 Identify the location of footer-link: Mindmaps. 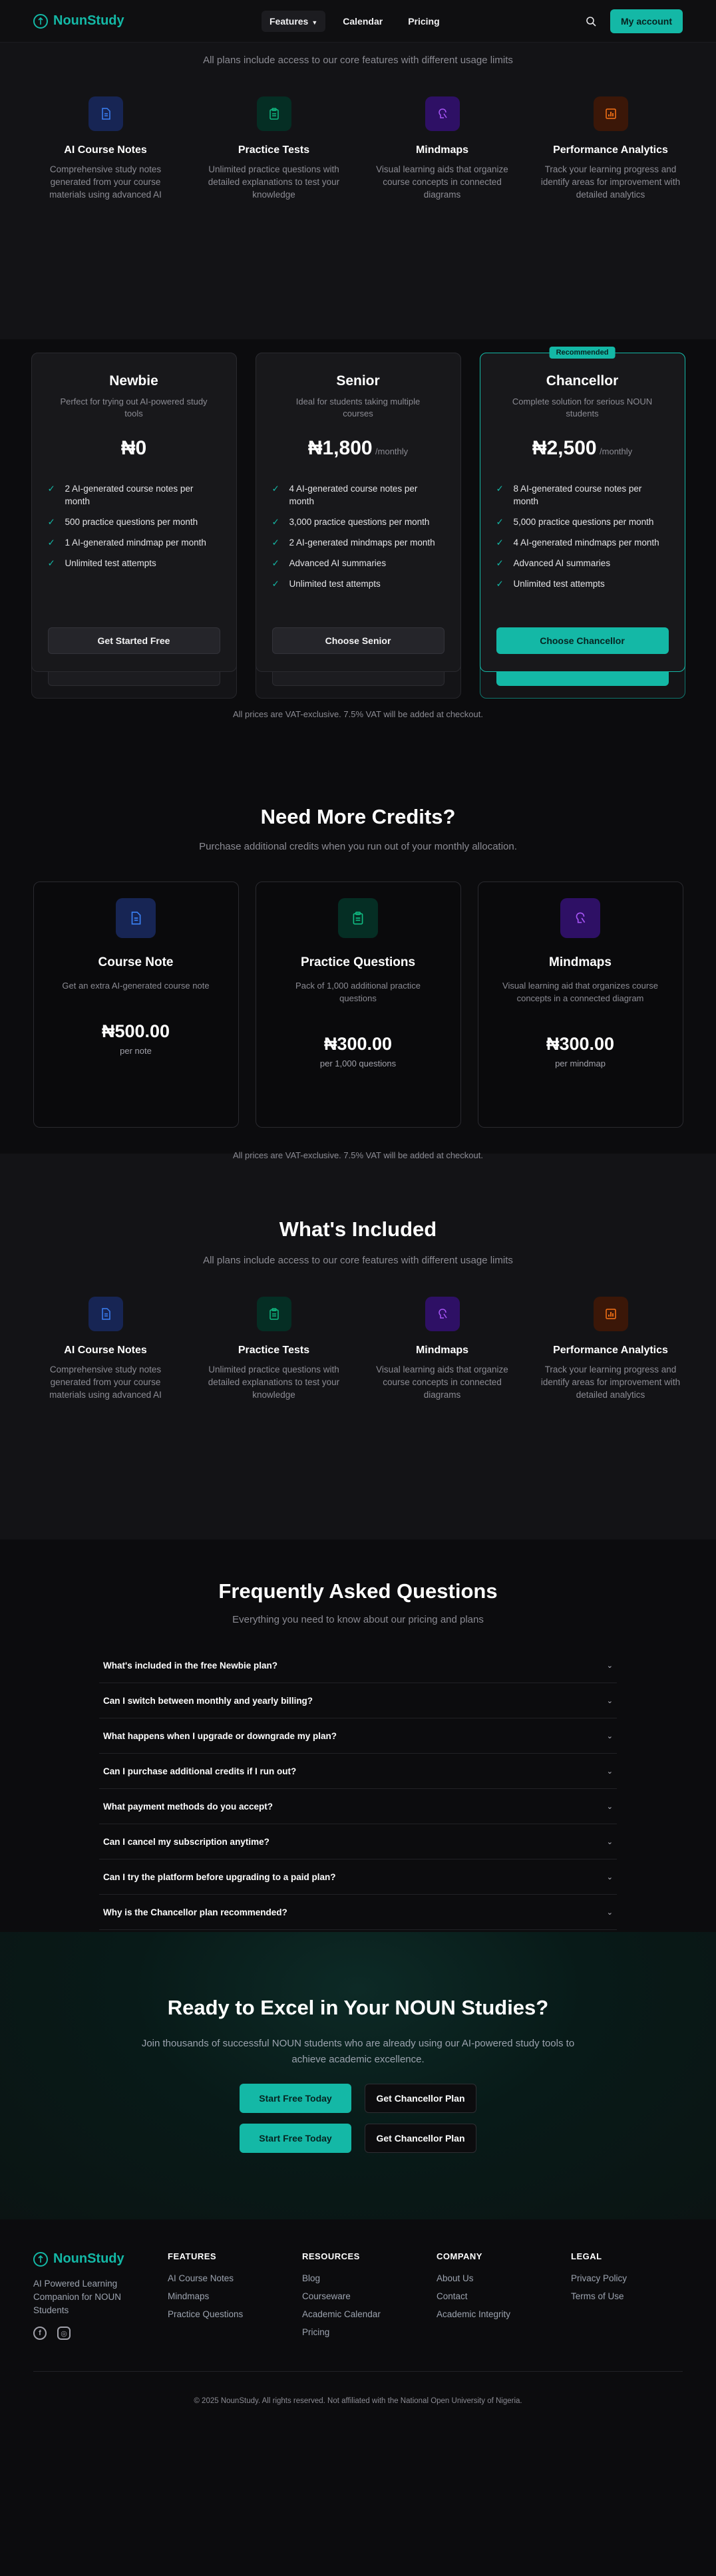
(235, 2296).